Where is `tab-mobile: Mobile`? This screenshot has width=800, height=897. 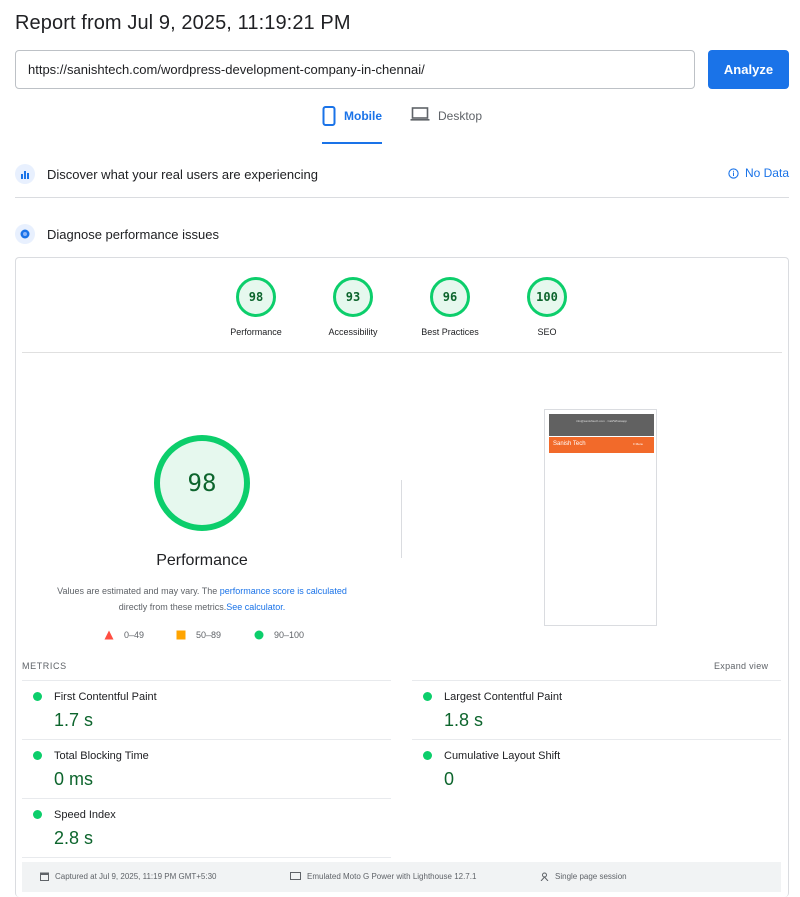
tab-mobile: Mobile is located at coordinates (352, 125).